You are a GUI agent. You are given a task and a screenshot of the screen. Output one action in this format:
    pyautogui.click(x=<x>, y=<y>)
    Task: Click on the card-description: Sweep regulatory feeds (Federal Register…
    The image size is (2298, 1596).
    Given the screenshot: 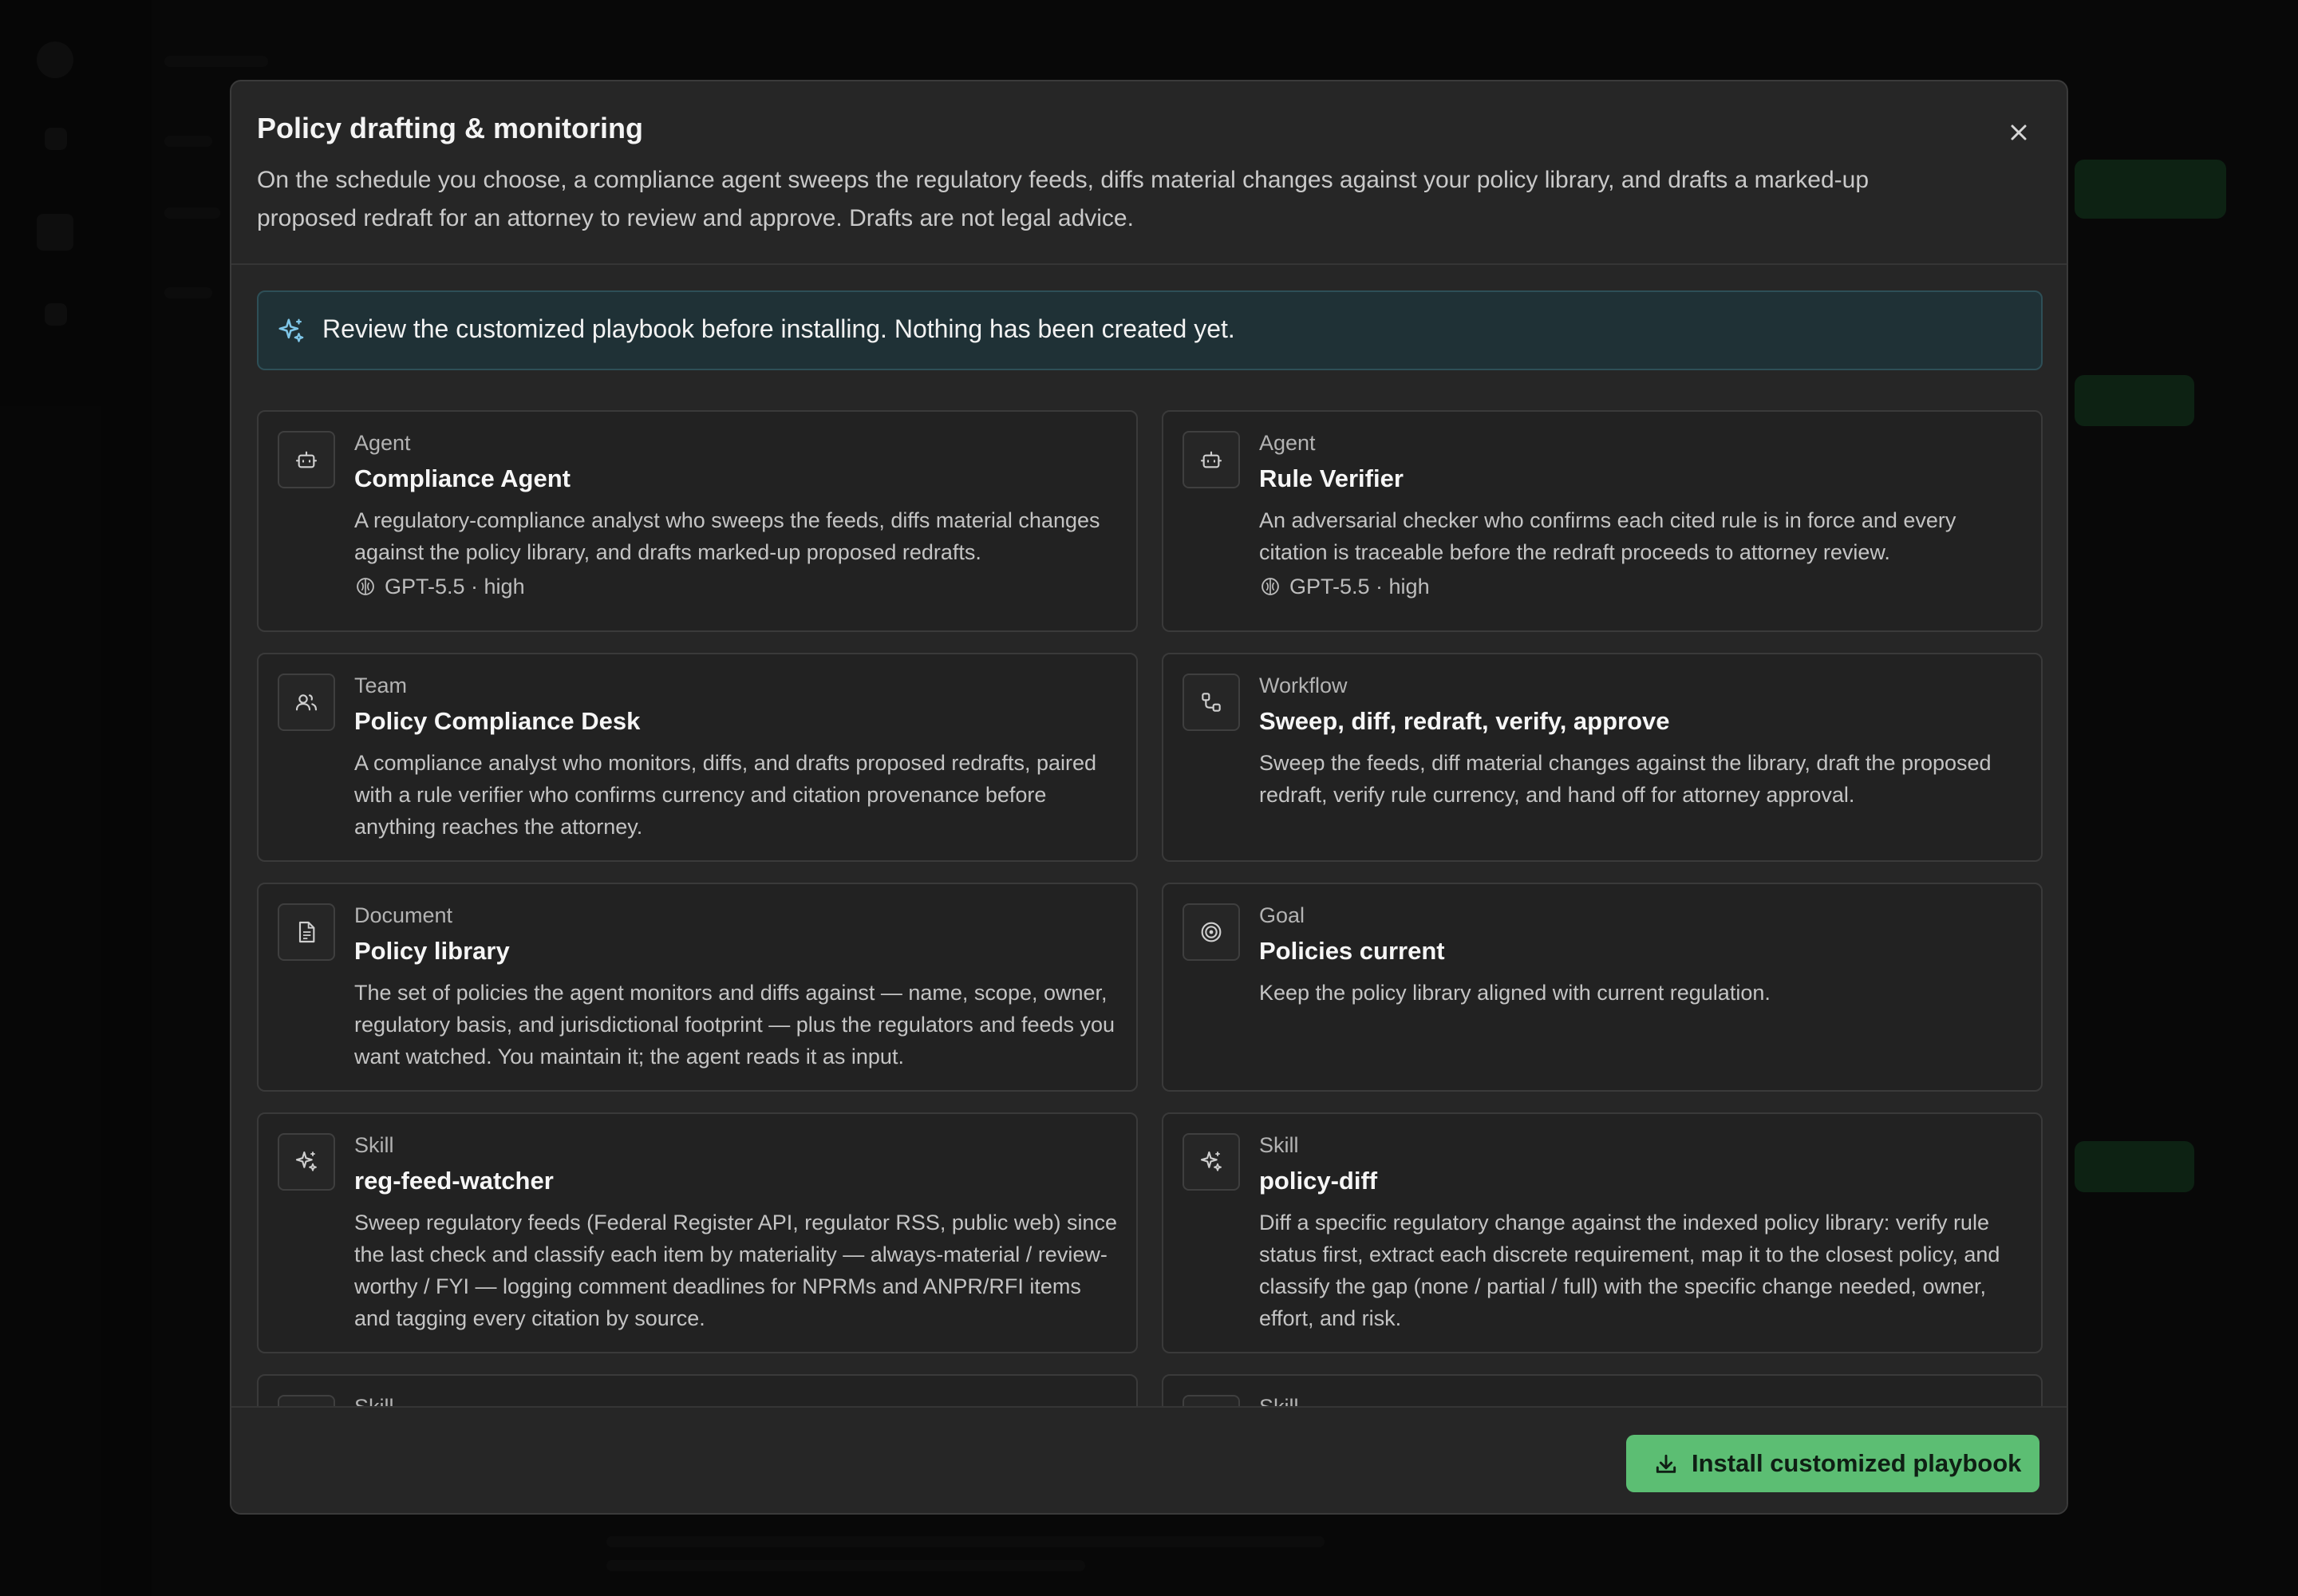 What is the action you would take?
    pyautogui.click(x=735, y=1270)
    